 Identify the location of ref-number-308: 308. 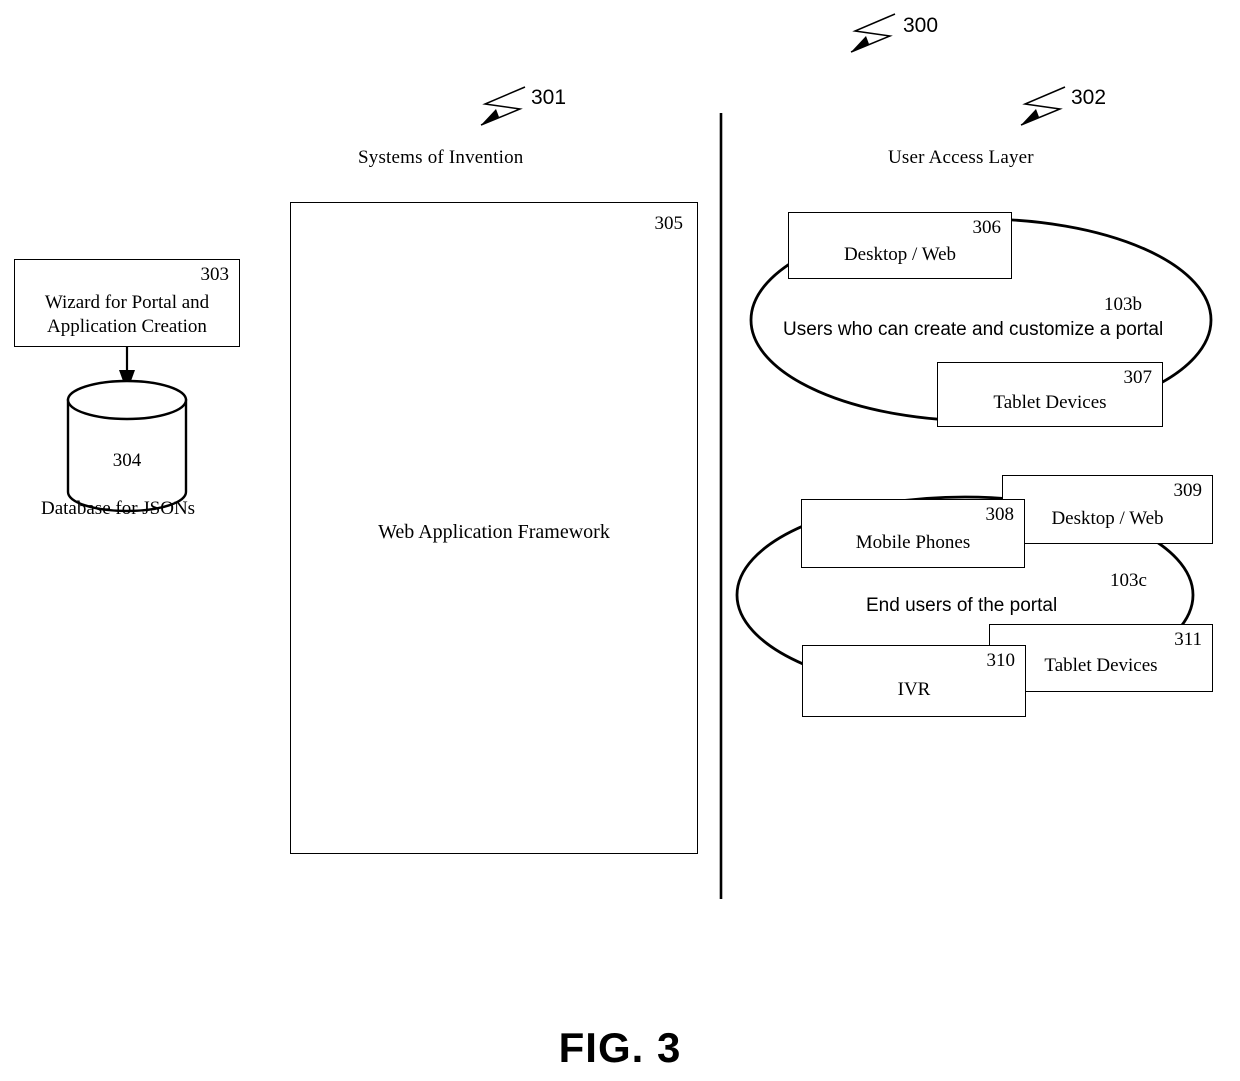
(1000, 514).